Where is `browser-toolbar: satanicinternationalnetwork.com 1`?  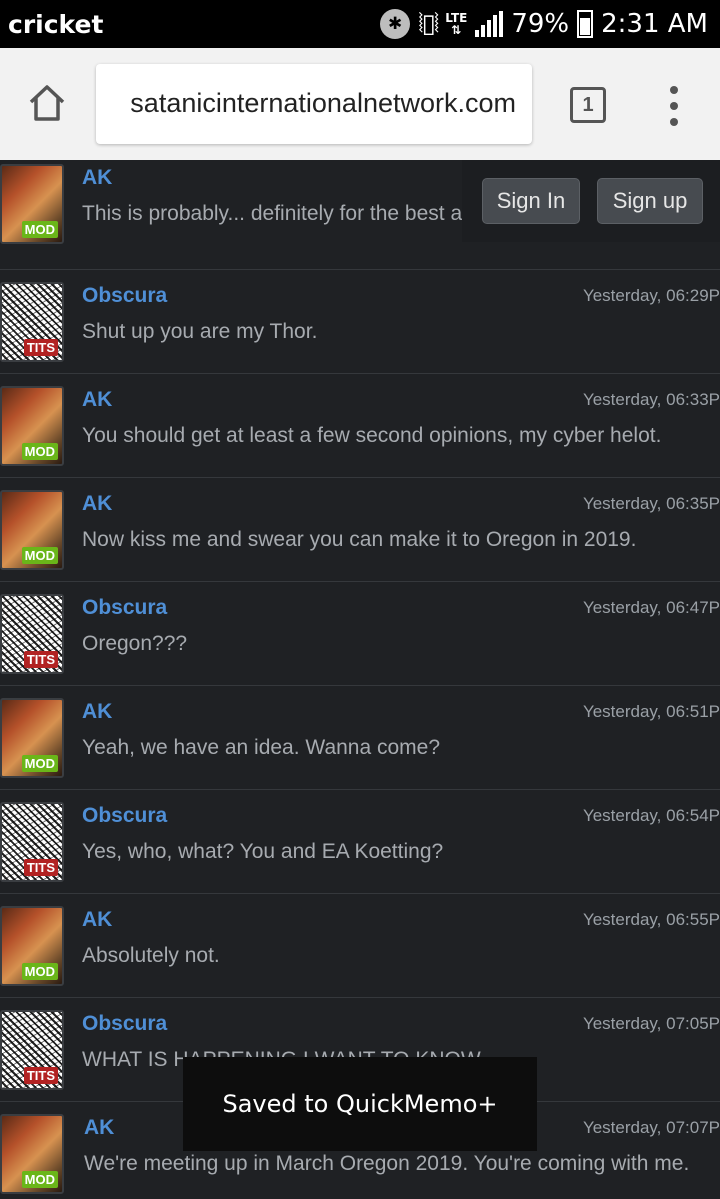 browser-toolbar: satanicinternationalnetwork.com 1 is located at coordinates (360, 104).